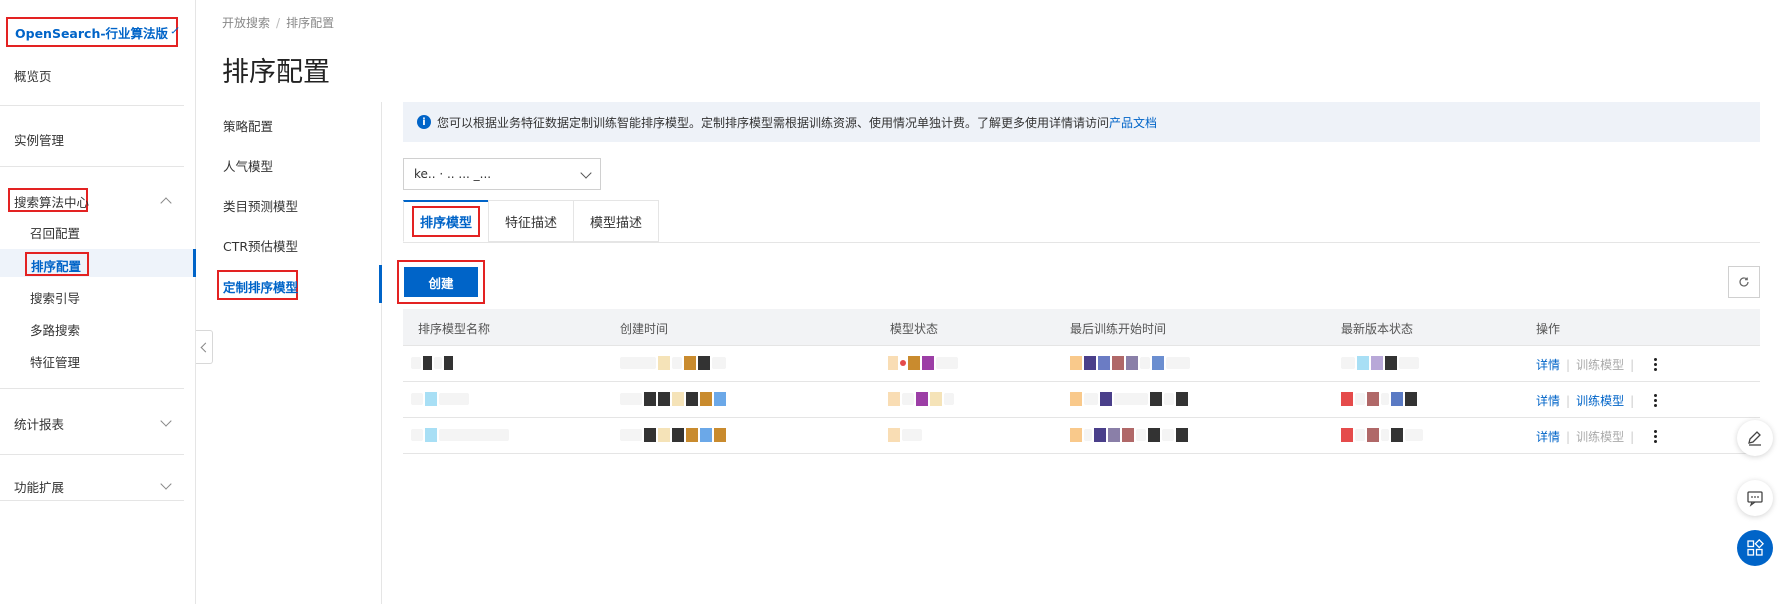  Describe the element at coordinates (39, 139) in the screenshot. I see `sidebar-item-instance-management: 实例管理` at that location.